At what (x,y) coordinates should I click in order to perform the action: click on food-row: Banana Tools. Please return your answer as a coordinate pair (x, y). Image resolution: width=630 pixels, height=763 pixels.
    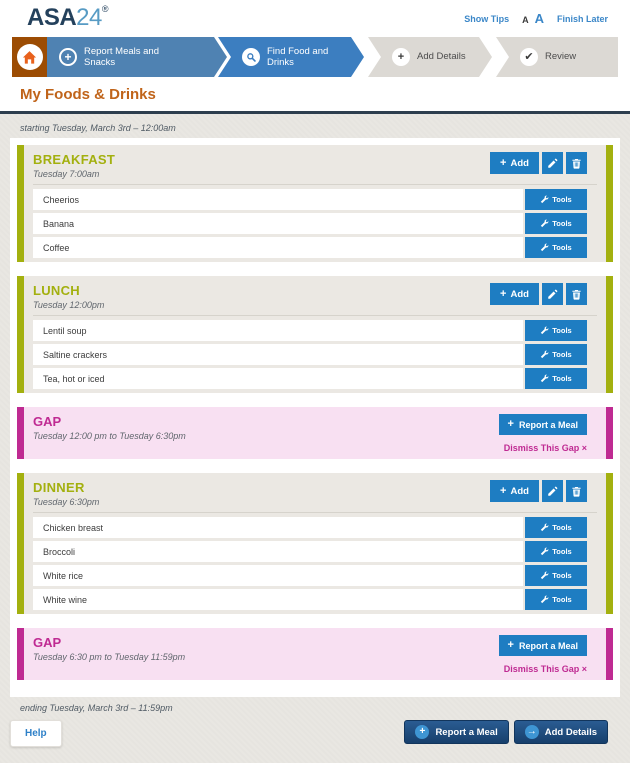
    Looking at the image, I should click on (310, 223).